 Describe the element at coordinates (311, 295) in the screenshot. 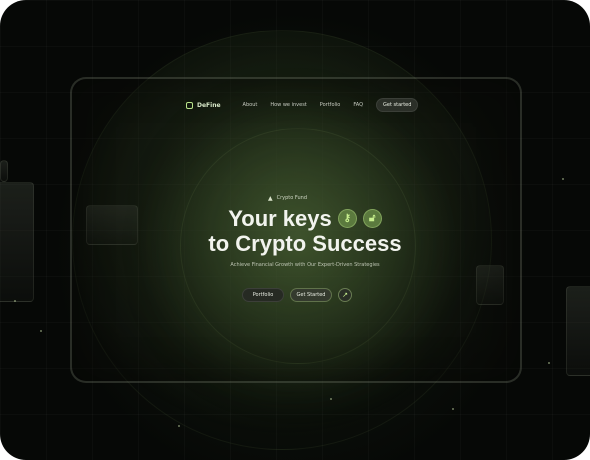

I see `get-started-button: Get Started` at that location.